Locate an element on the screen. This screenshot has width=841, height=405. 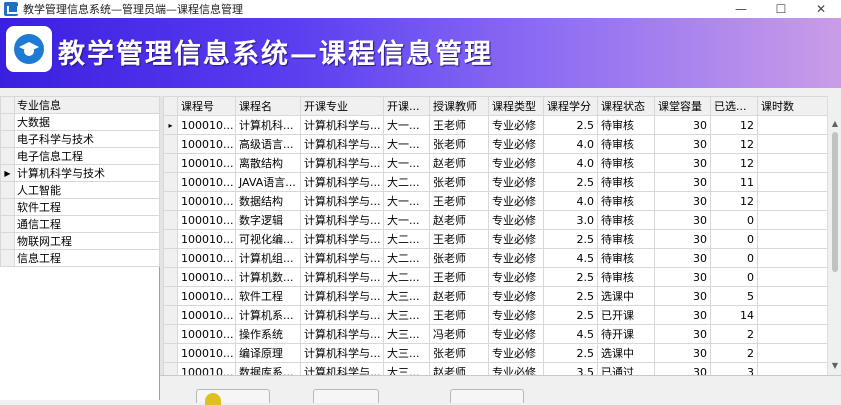
table-cell: 3.0 is located at coordinates (570, 220).